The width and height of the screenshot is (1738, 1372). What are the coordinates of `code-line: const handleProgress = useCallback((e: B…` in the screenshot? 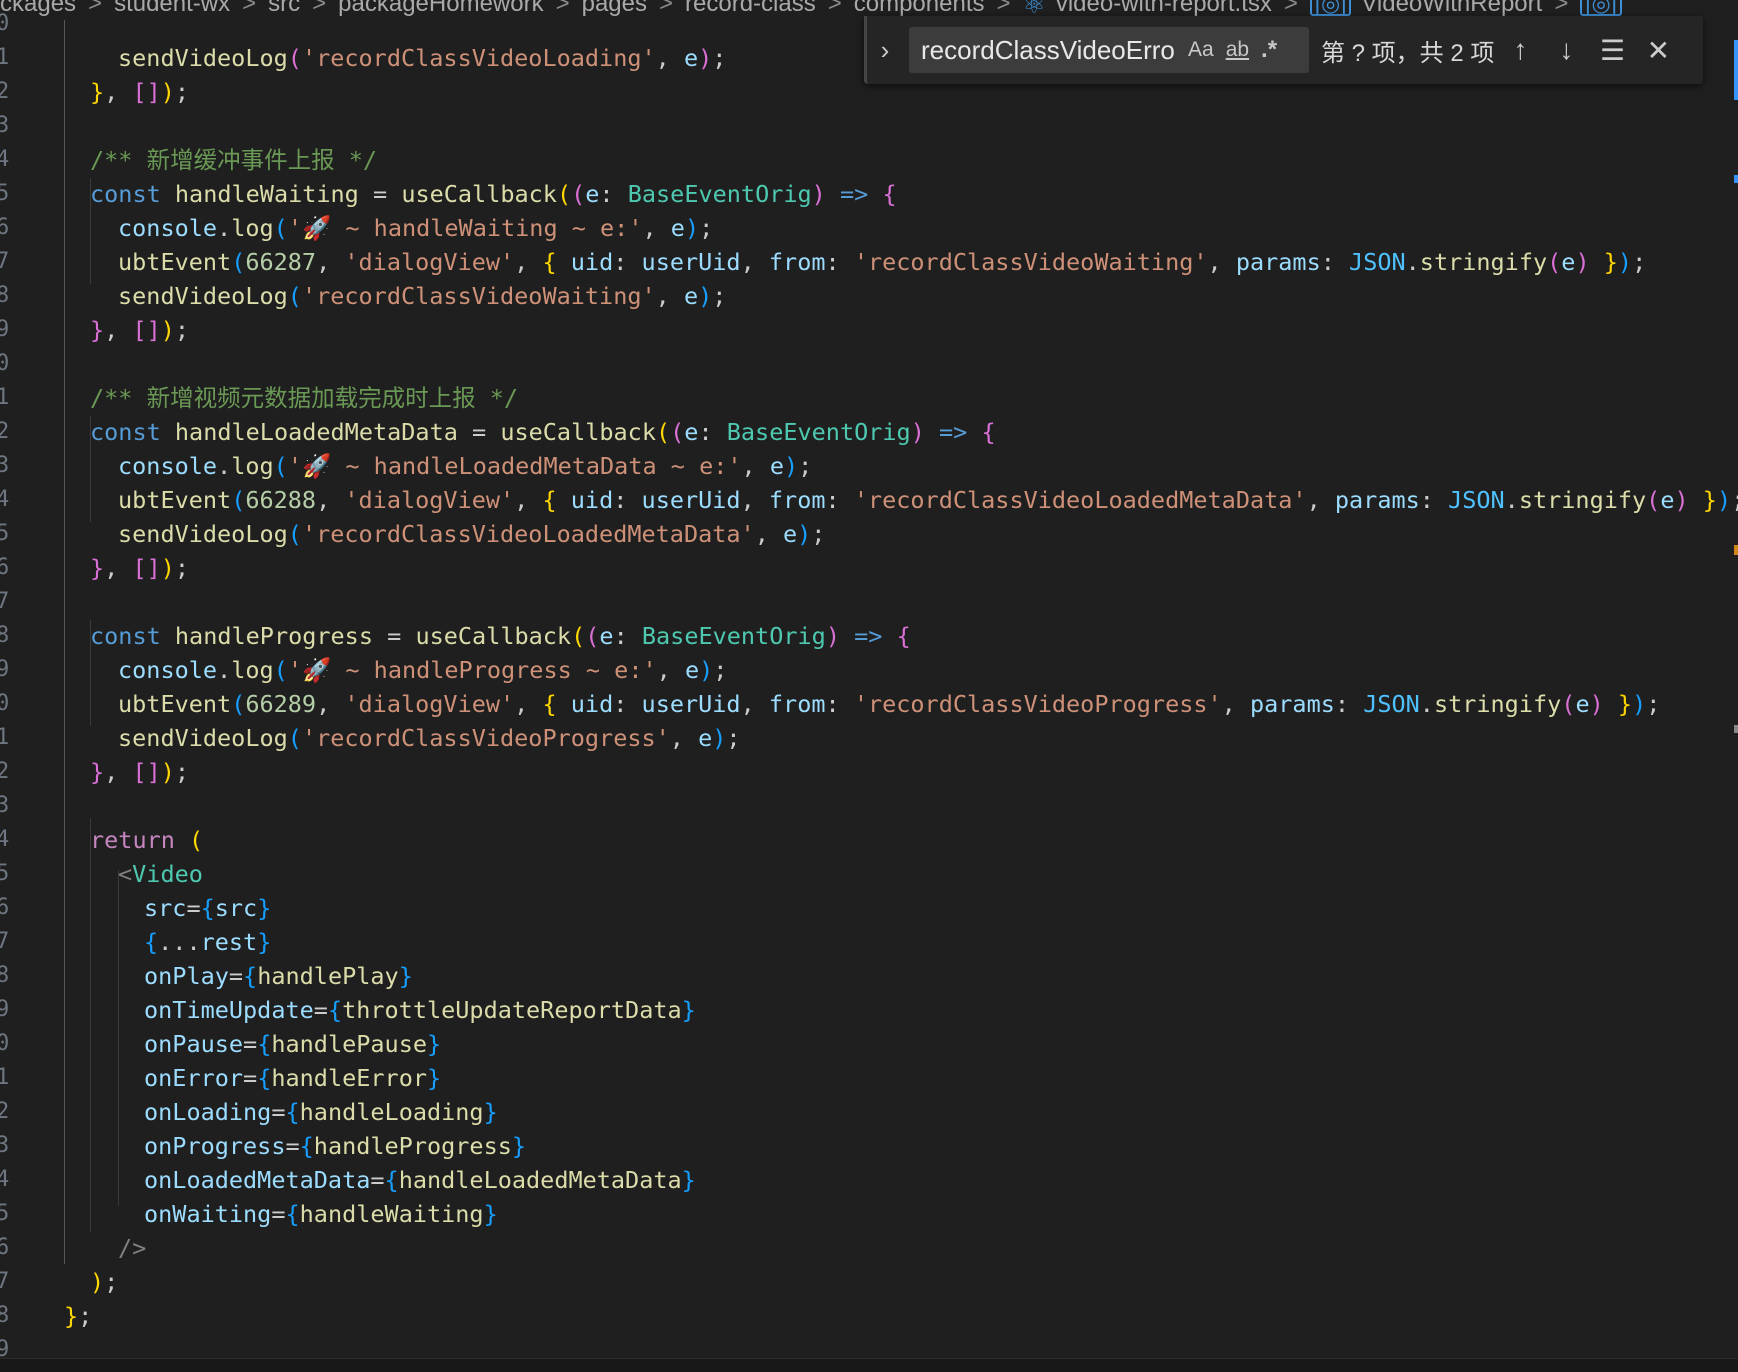 It's located at (500, 636).